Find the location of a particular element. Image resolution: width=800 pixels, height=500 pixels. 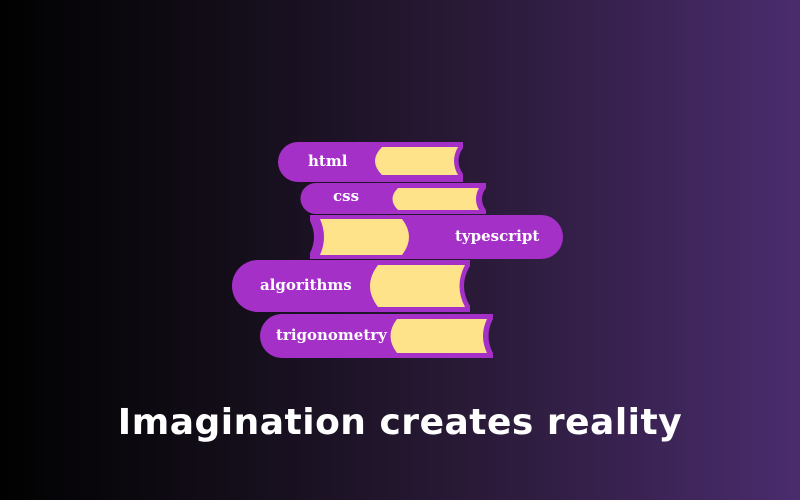

book-label-css: css is located at coordinates (346, 196).